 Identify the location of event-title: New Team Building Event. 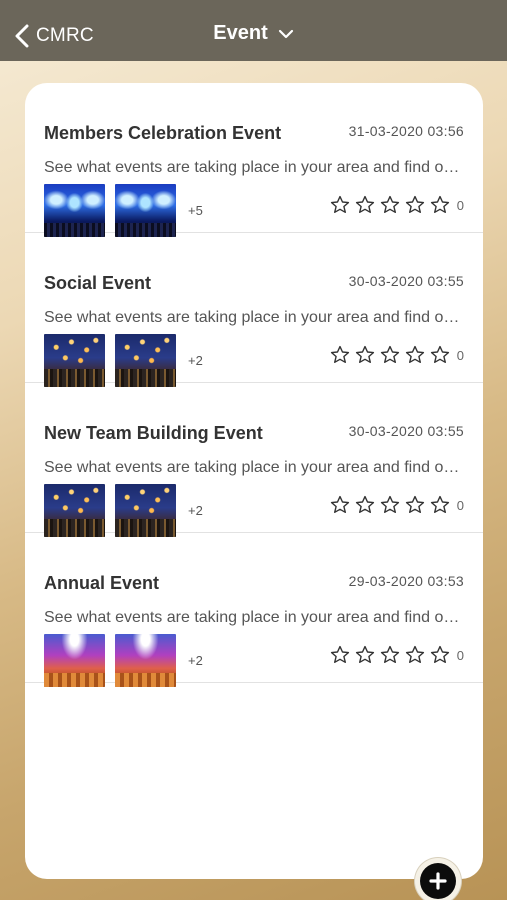
(153, 433).